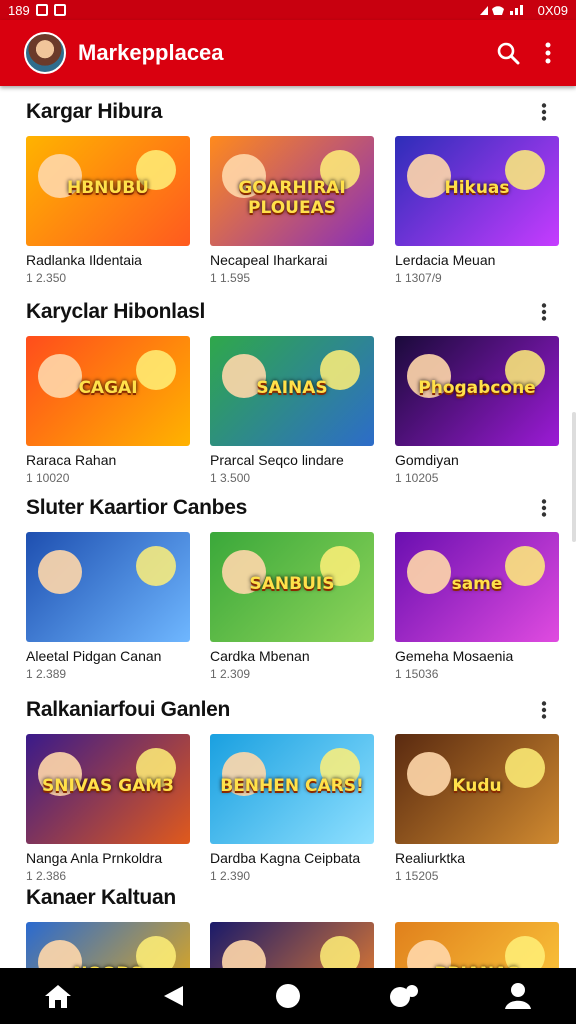  I want to click on app-thumbnail: BENHEN CARS!, so click(292, 789).